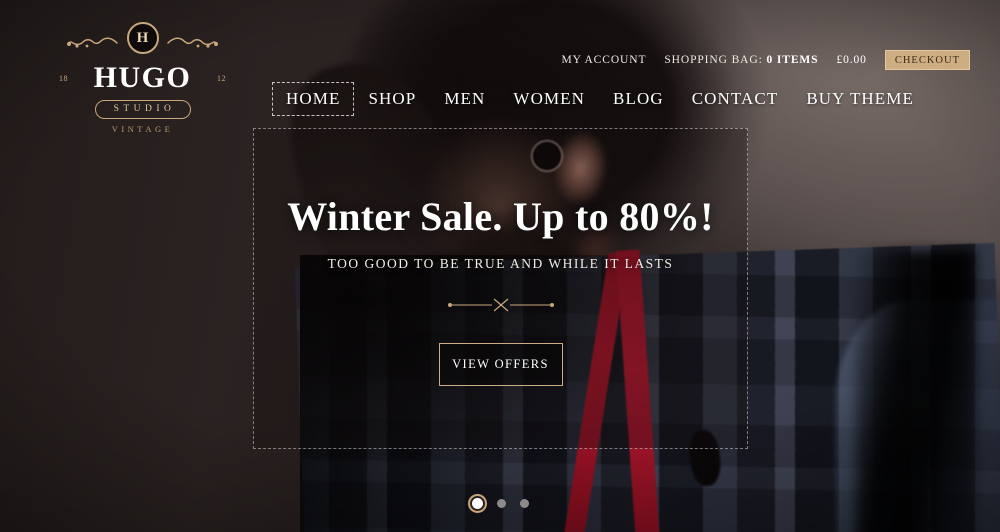 The height and width of the screenshot is (532, 1000). I want to click on nav-item-men: MEN, so click(464, 99).